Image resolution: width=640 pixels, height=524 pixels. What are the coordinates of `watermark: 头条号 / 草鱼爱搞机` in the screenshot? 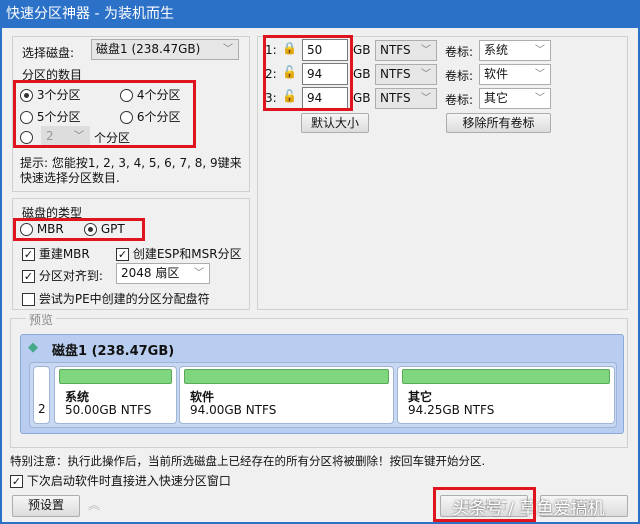 It's located at (528, 509).